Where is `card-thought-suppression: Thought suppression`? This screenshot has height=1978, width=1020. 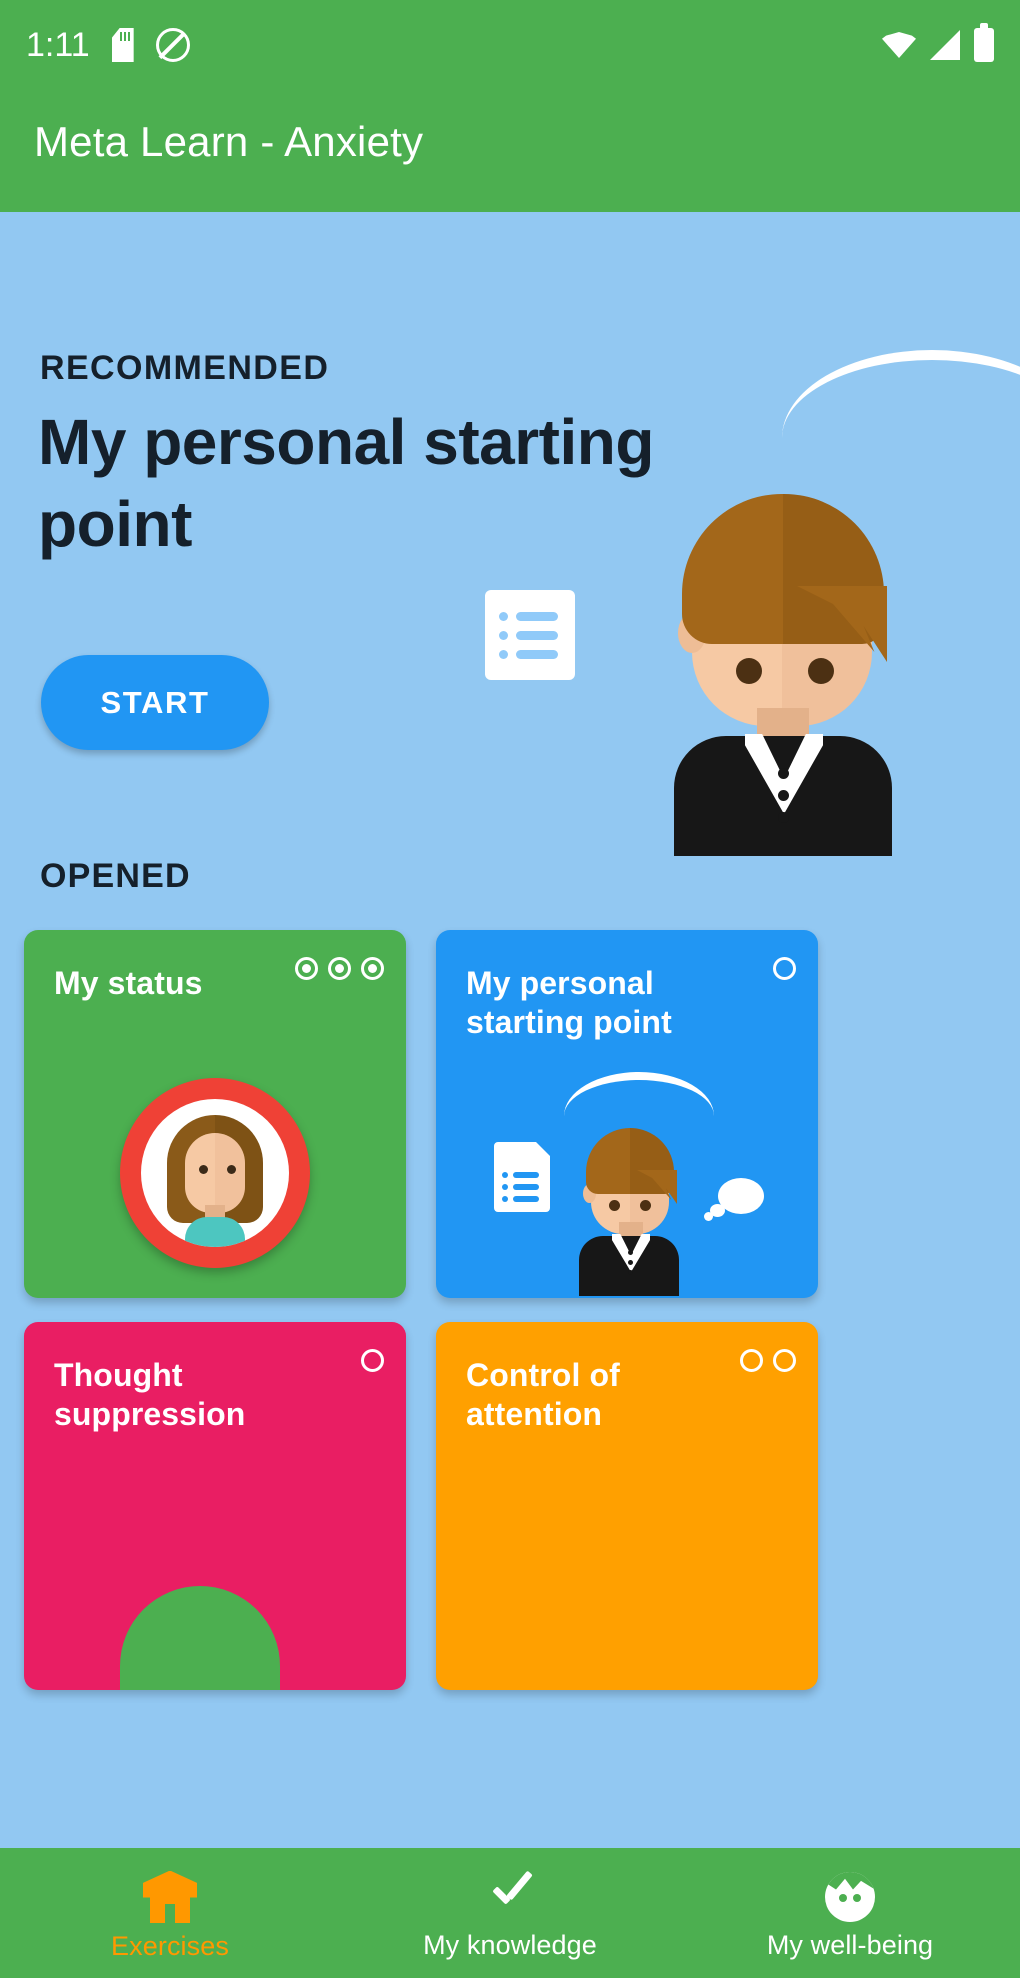
card-thought-suppression: Thought suppression is located at coordinates (215, 1506).